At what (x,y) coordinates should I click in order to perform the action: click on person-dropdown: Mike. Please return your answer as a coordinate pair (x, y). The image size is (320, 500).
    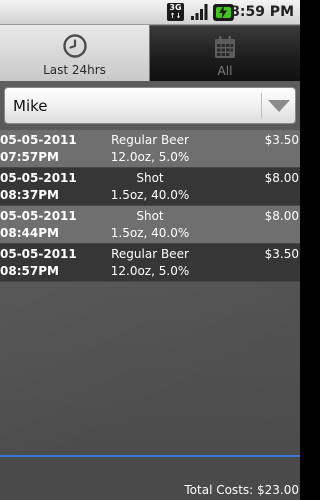
    Looking at the image, I should click on (150, 105).